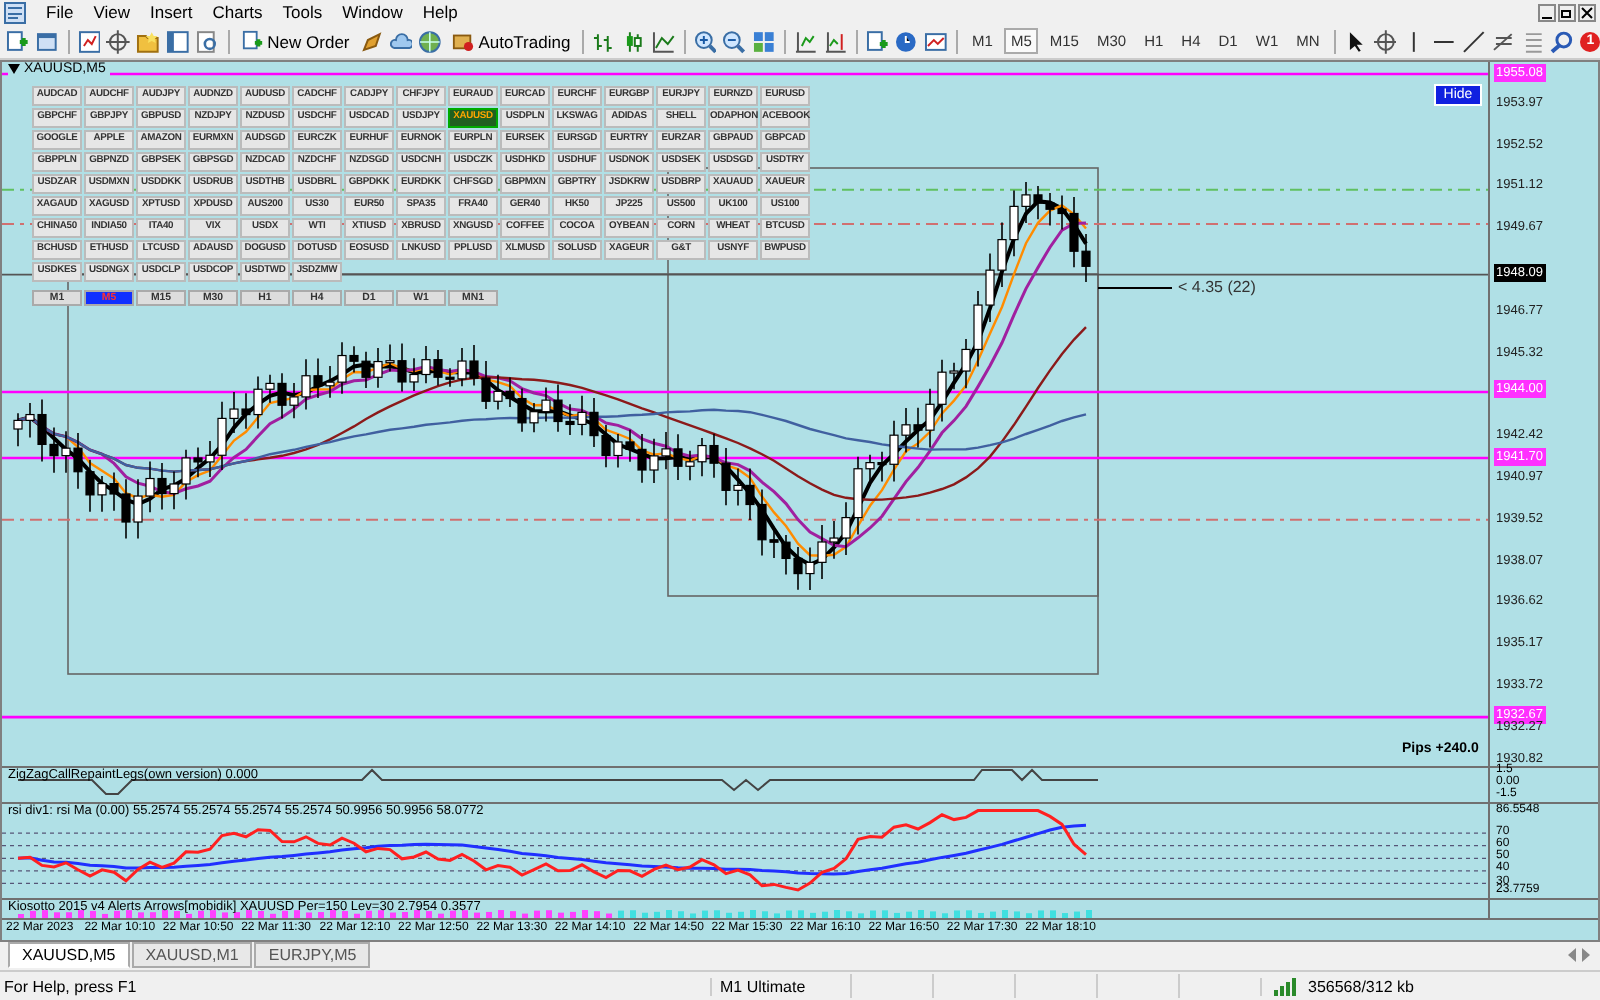  I want to click on menu-item: Tools, so click(302, 12).